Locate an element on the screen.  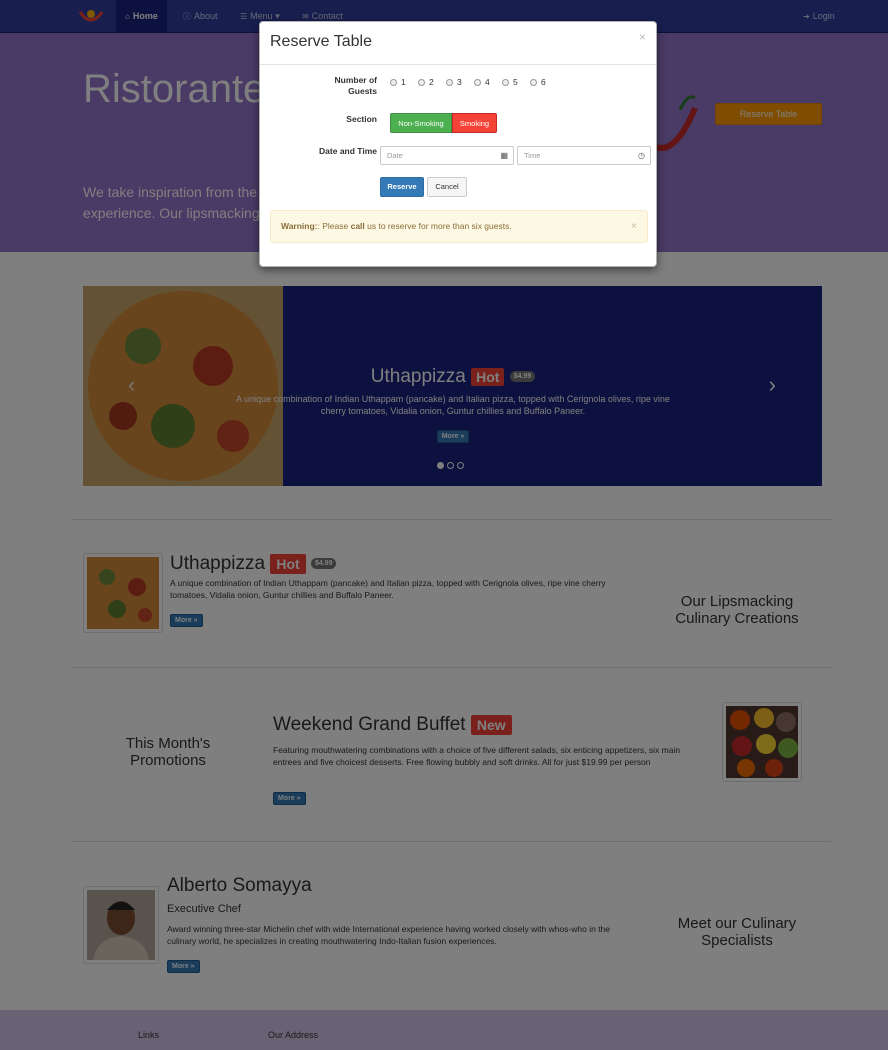
non-smoking-button: Non-Smoking is located at coordinates (421, 123).